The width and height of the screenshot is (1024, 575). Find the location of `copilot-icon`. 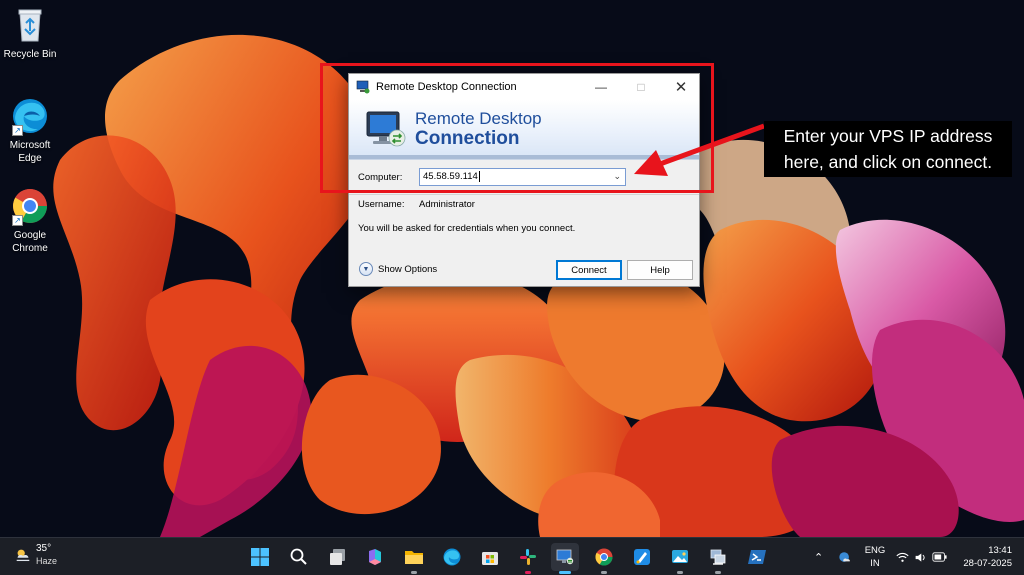

copilot-icon is located at coordinates (375, 557).